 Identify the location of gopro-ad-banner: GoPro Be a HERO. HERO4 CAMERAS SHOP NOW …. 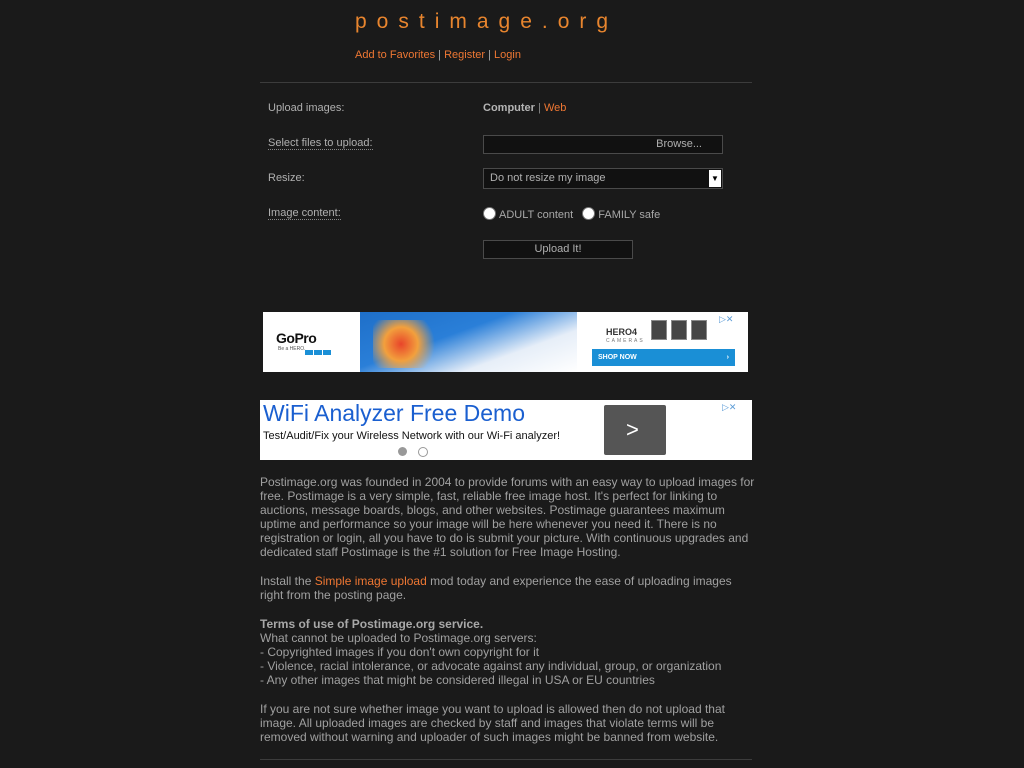
(505, 342).